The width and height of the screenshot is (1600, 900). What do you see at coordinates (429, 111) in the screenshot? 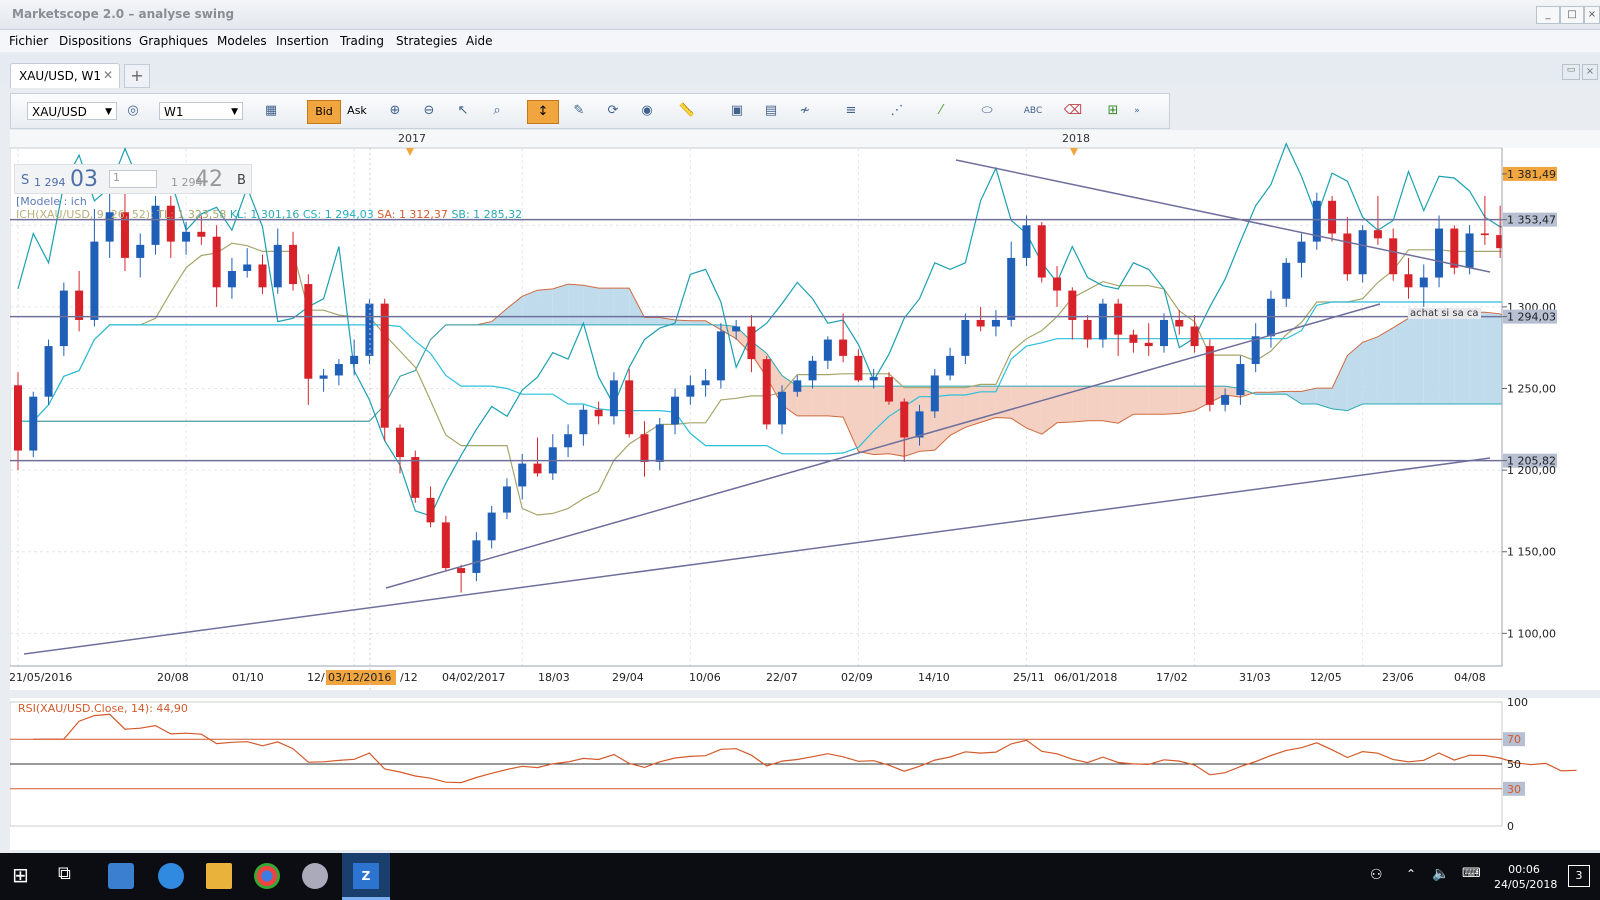
I see `zoom-out-icon: ⊖` at bounding box center [429, 111].